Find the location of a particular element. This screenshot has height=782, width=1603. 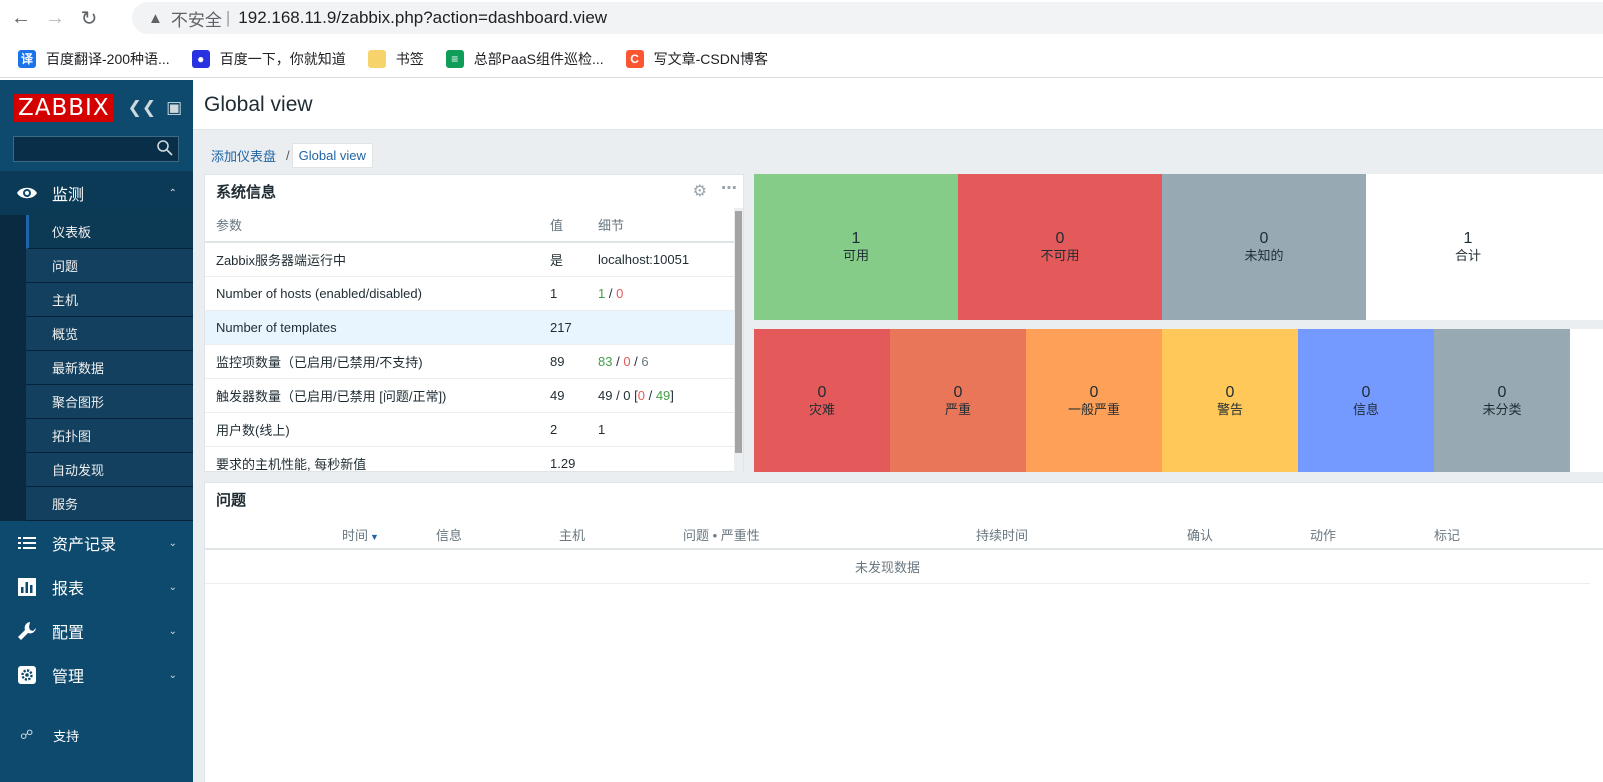

severity-tile: 0 警告 is located at coordinates (1230, 400).